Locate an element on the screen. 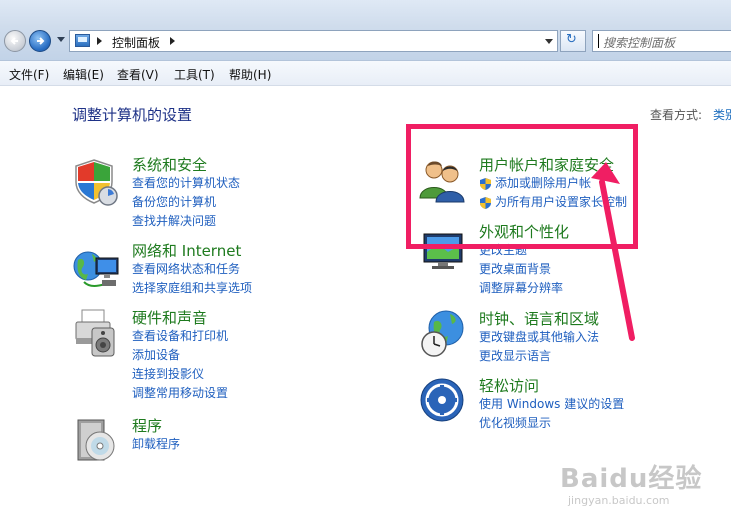 This screenshot has height=525, width=731. troubleshoot-link: 查找并解决问题 is located at coordinates (186, 221).